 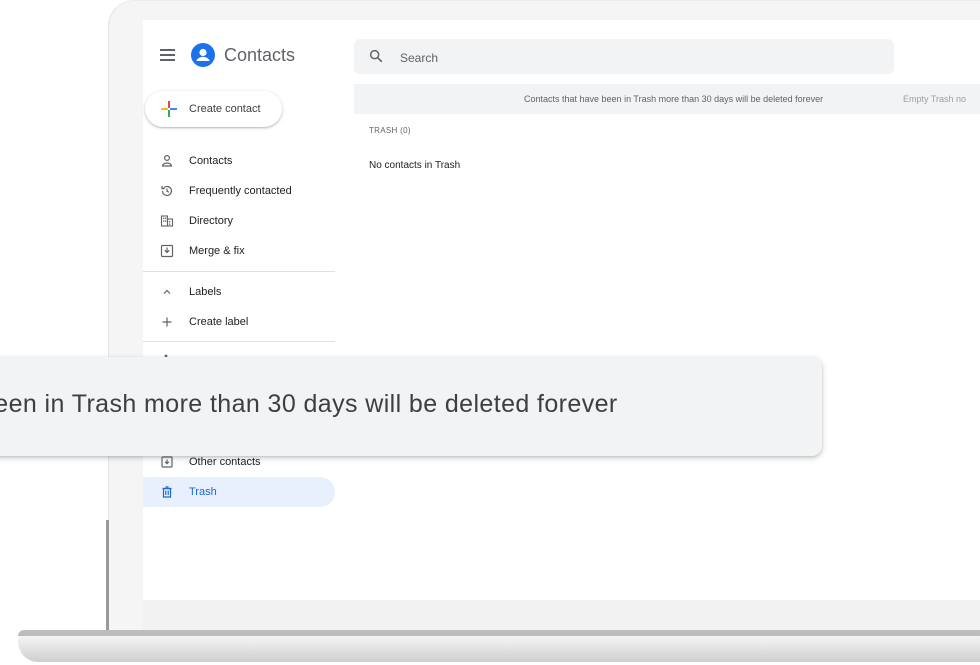 What do you see at coordinates (225, 462) in the screenshot?
I see `sidebar-item-label: Other contacts` at bounding box center [225, 462].